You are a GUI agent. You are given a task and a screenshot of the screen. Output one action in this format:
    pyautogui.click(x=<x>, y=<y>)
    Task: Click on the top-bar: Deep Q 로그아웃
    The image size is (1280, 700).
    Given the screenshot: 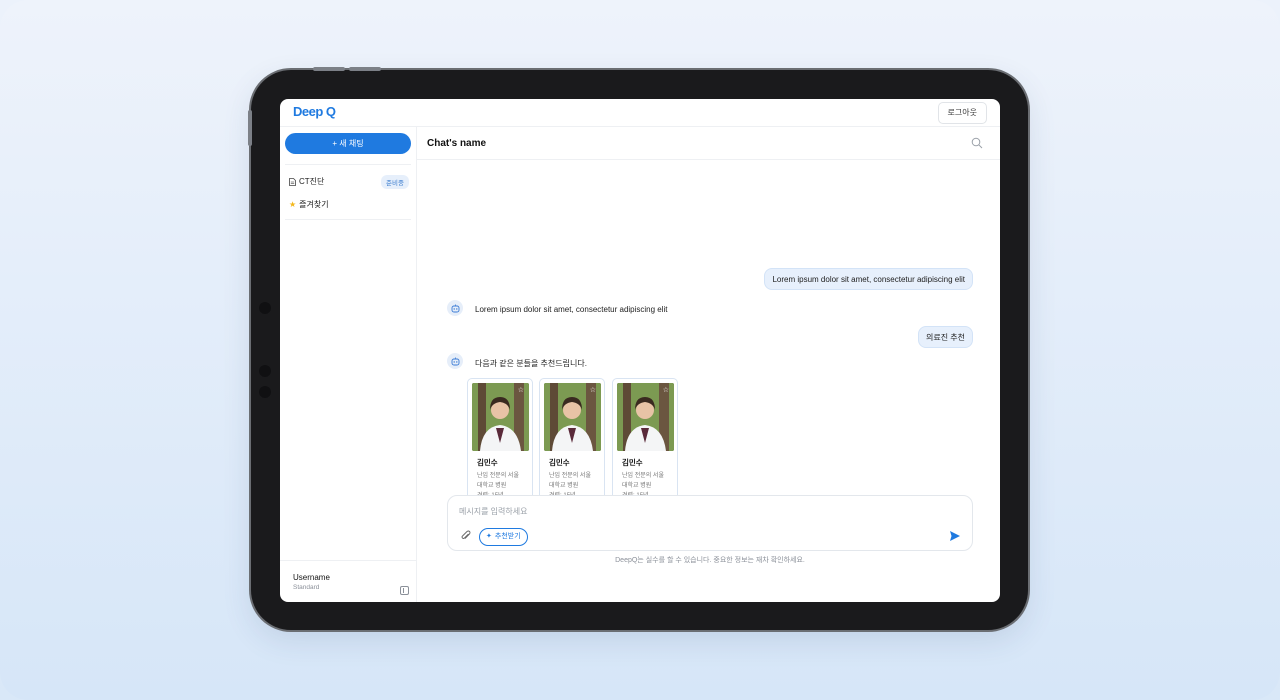 What is the action you would take?
    pyautogui.click(x=640, y=113)
    